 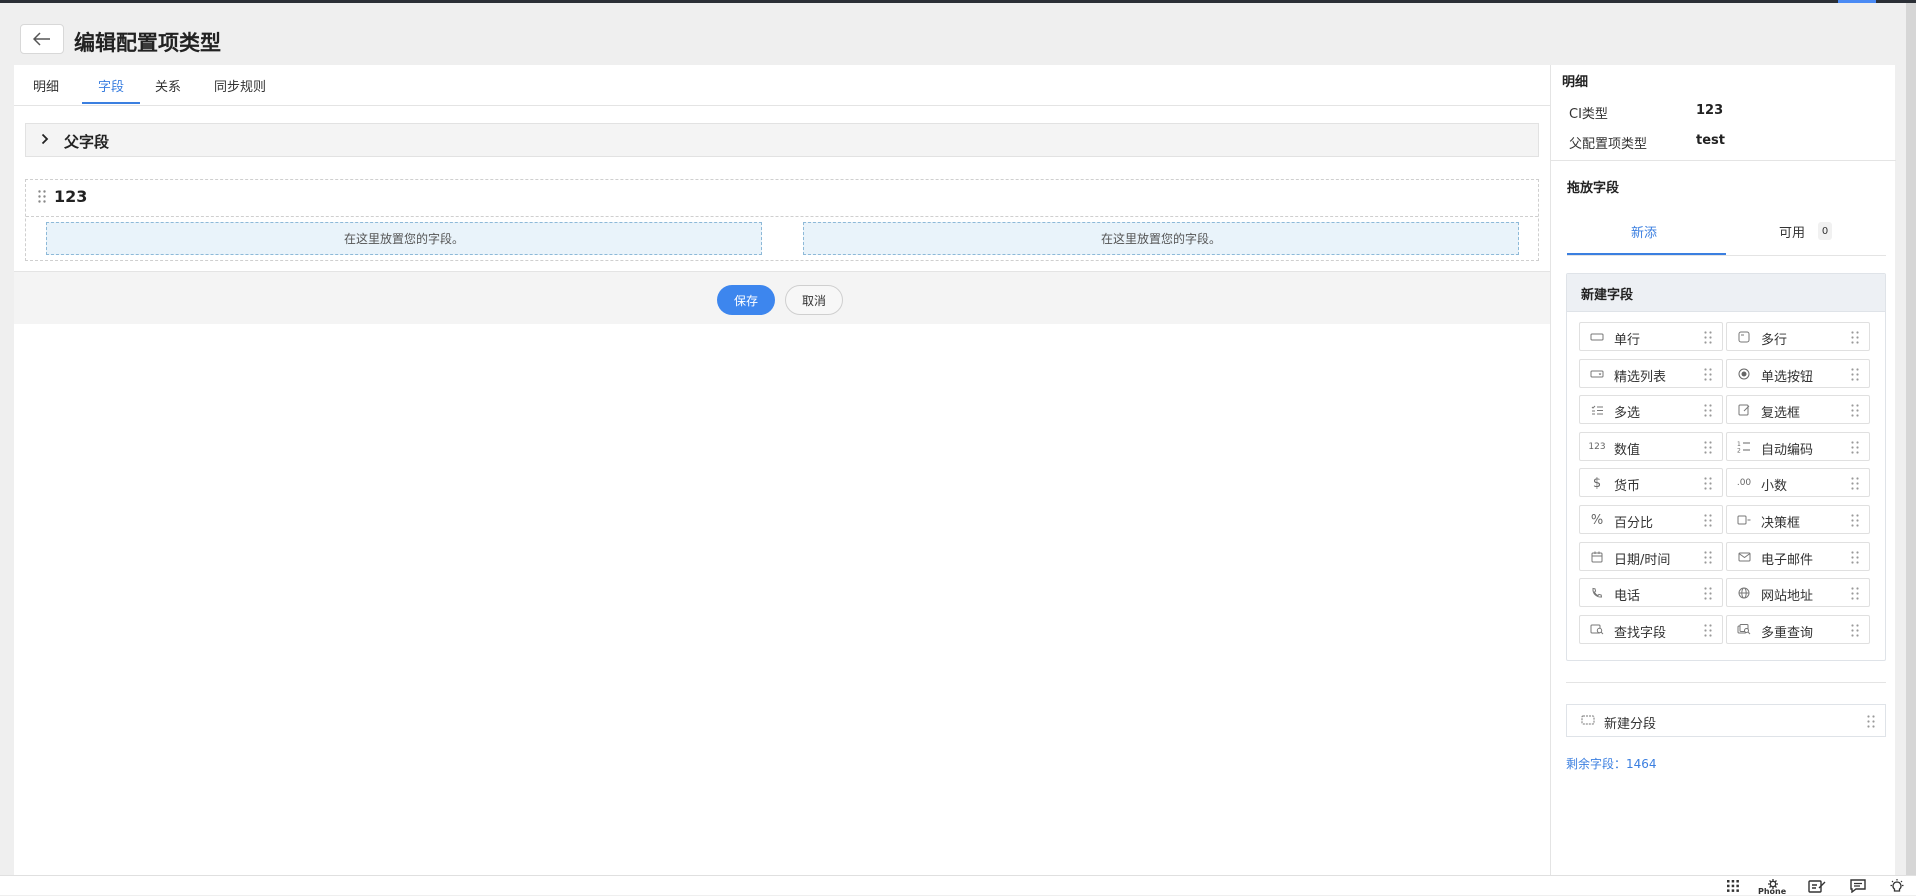 I want to click on segment-icon, so click(x=1588, y=720).